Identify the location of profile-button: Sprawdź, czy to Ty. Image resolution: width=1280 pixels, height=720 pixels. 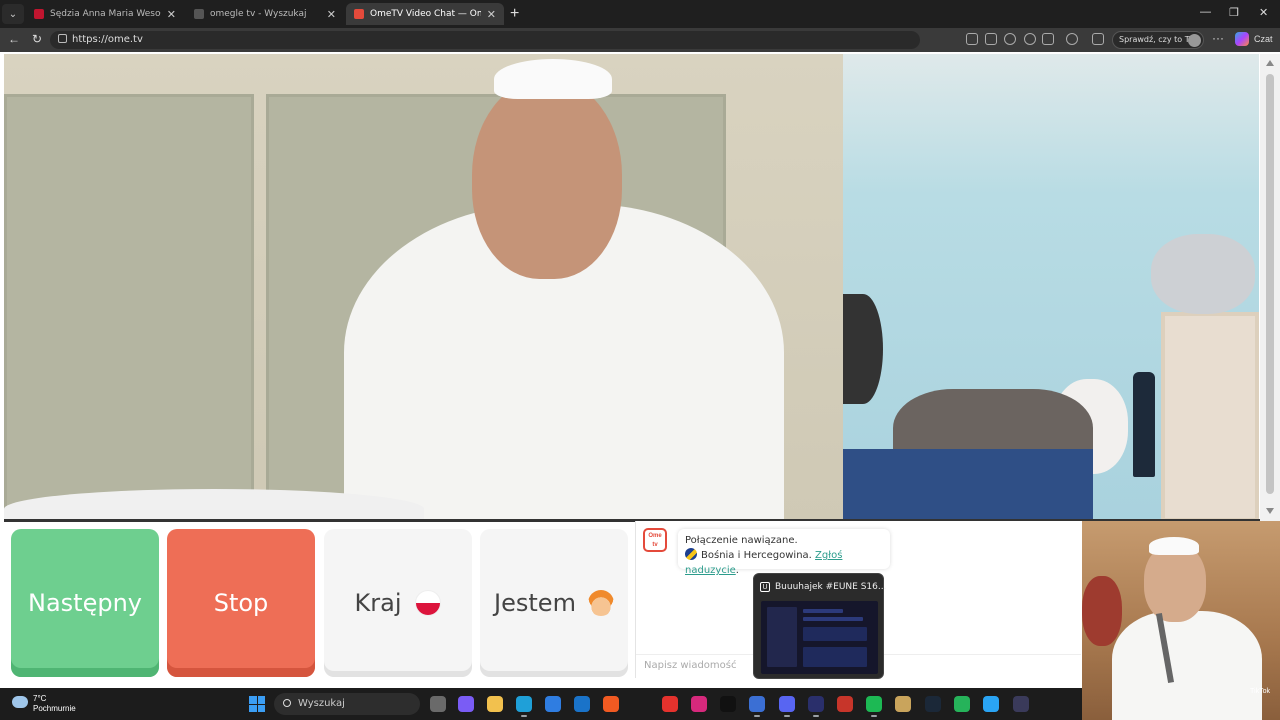
(1158, 40).